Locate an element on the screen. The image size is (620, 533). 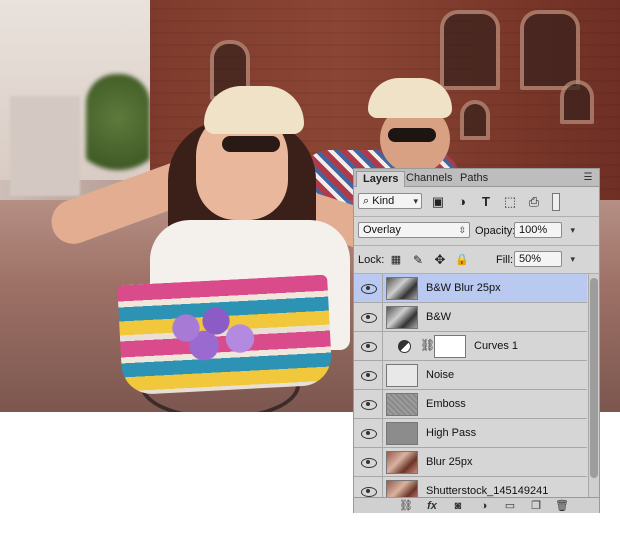
chevron-updown-icon: ⇳ is located at coordinates (462, 230).